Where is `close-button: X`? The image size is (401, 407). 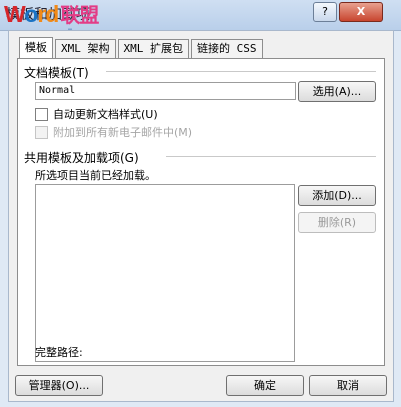 close-button: X is located at coordinates (361, 12).